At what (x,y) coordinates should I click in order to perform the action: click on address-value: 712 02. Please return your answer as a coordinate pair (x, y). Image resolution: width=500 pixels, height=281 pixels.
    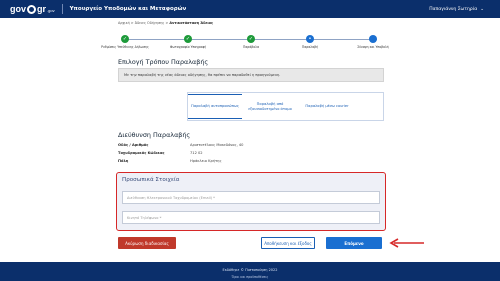
    Looking at the image, I should click on (196, 153).